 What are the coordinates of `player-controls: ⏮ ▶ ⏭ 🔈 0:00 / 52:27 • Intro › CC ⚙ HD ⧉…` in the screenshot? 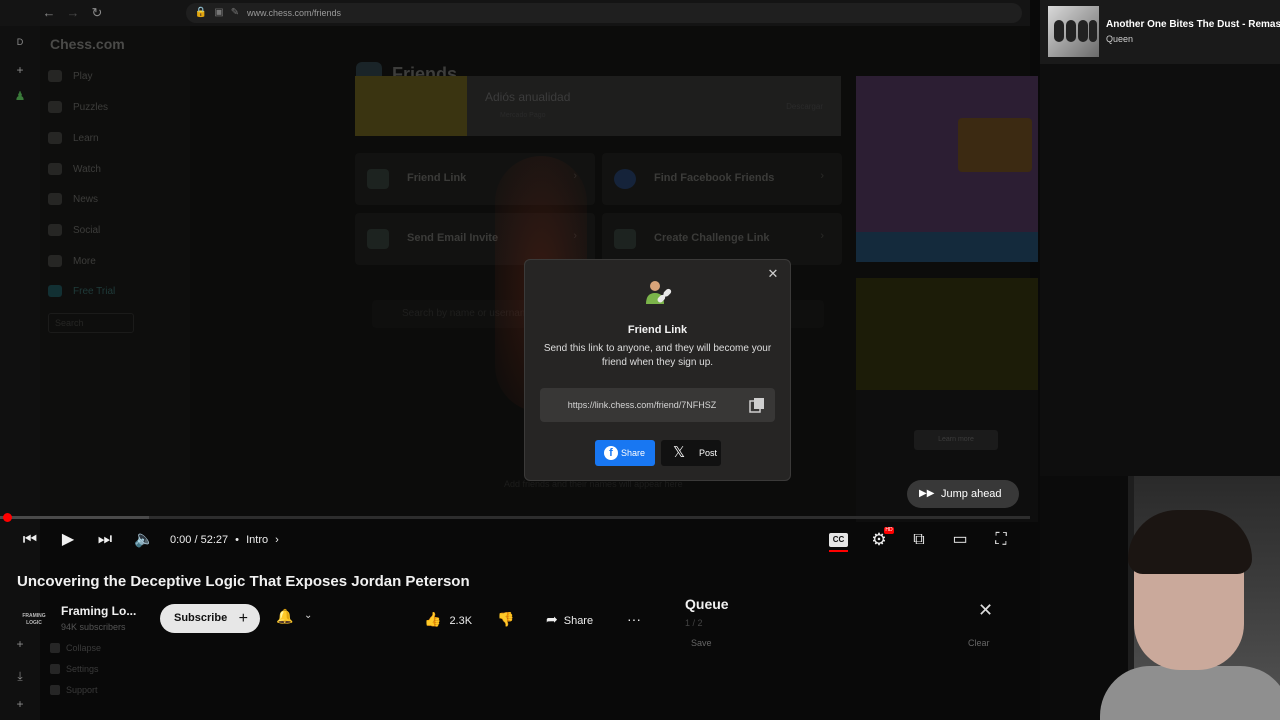 It's located at (515, 540).